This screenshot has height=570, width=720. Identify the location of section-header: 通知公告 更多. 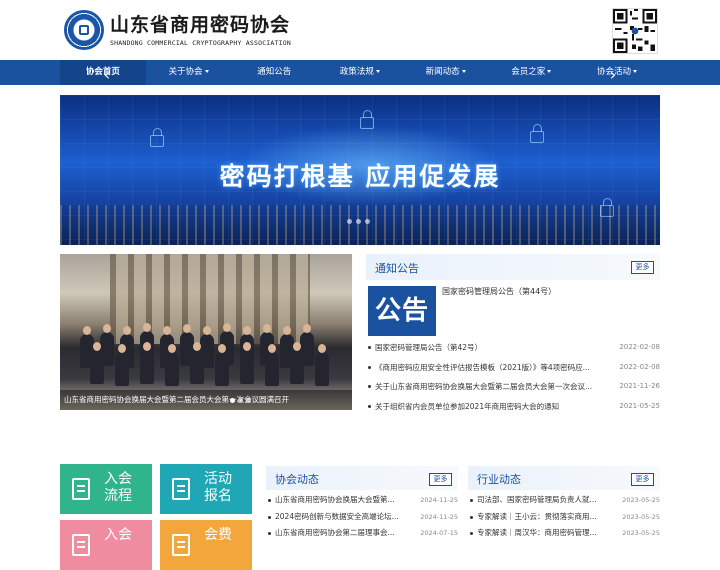
(513, 267).